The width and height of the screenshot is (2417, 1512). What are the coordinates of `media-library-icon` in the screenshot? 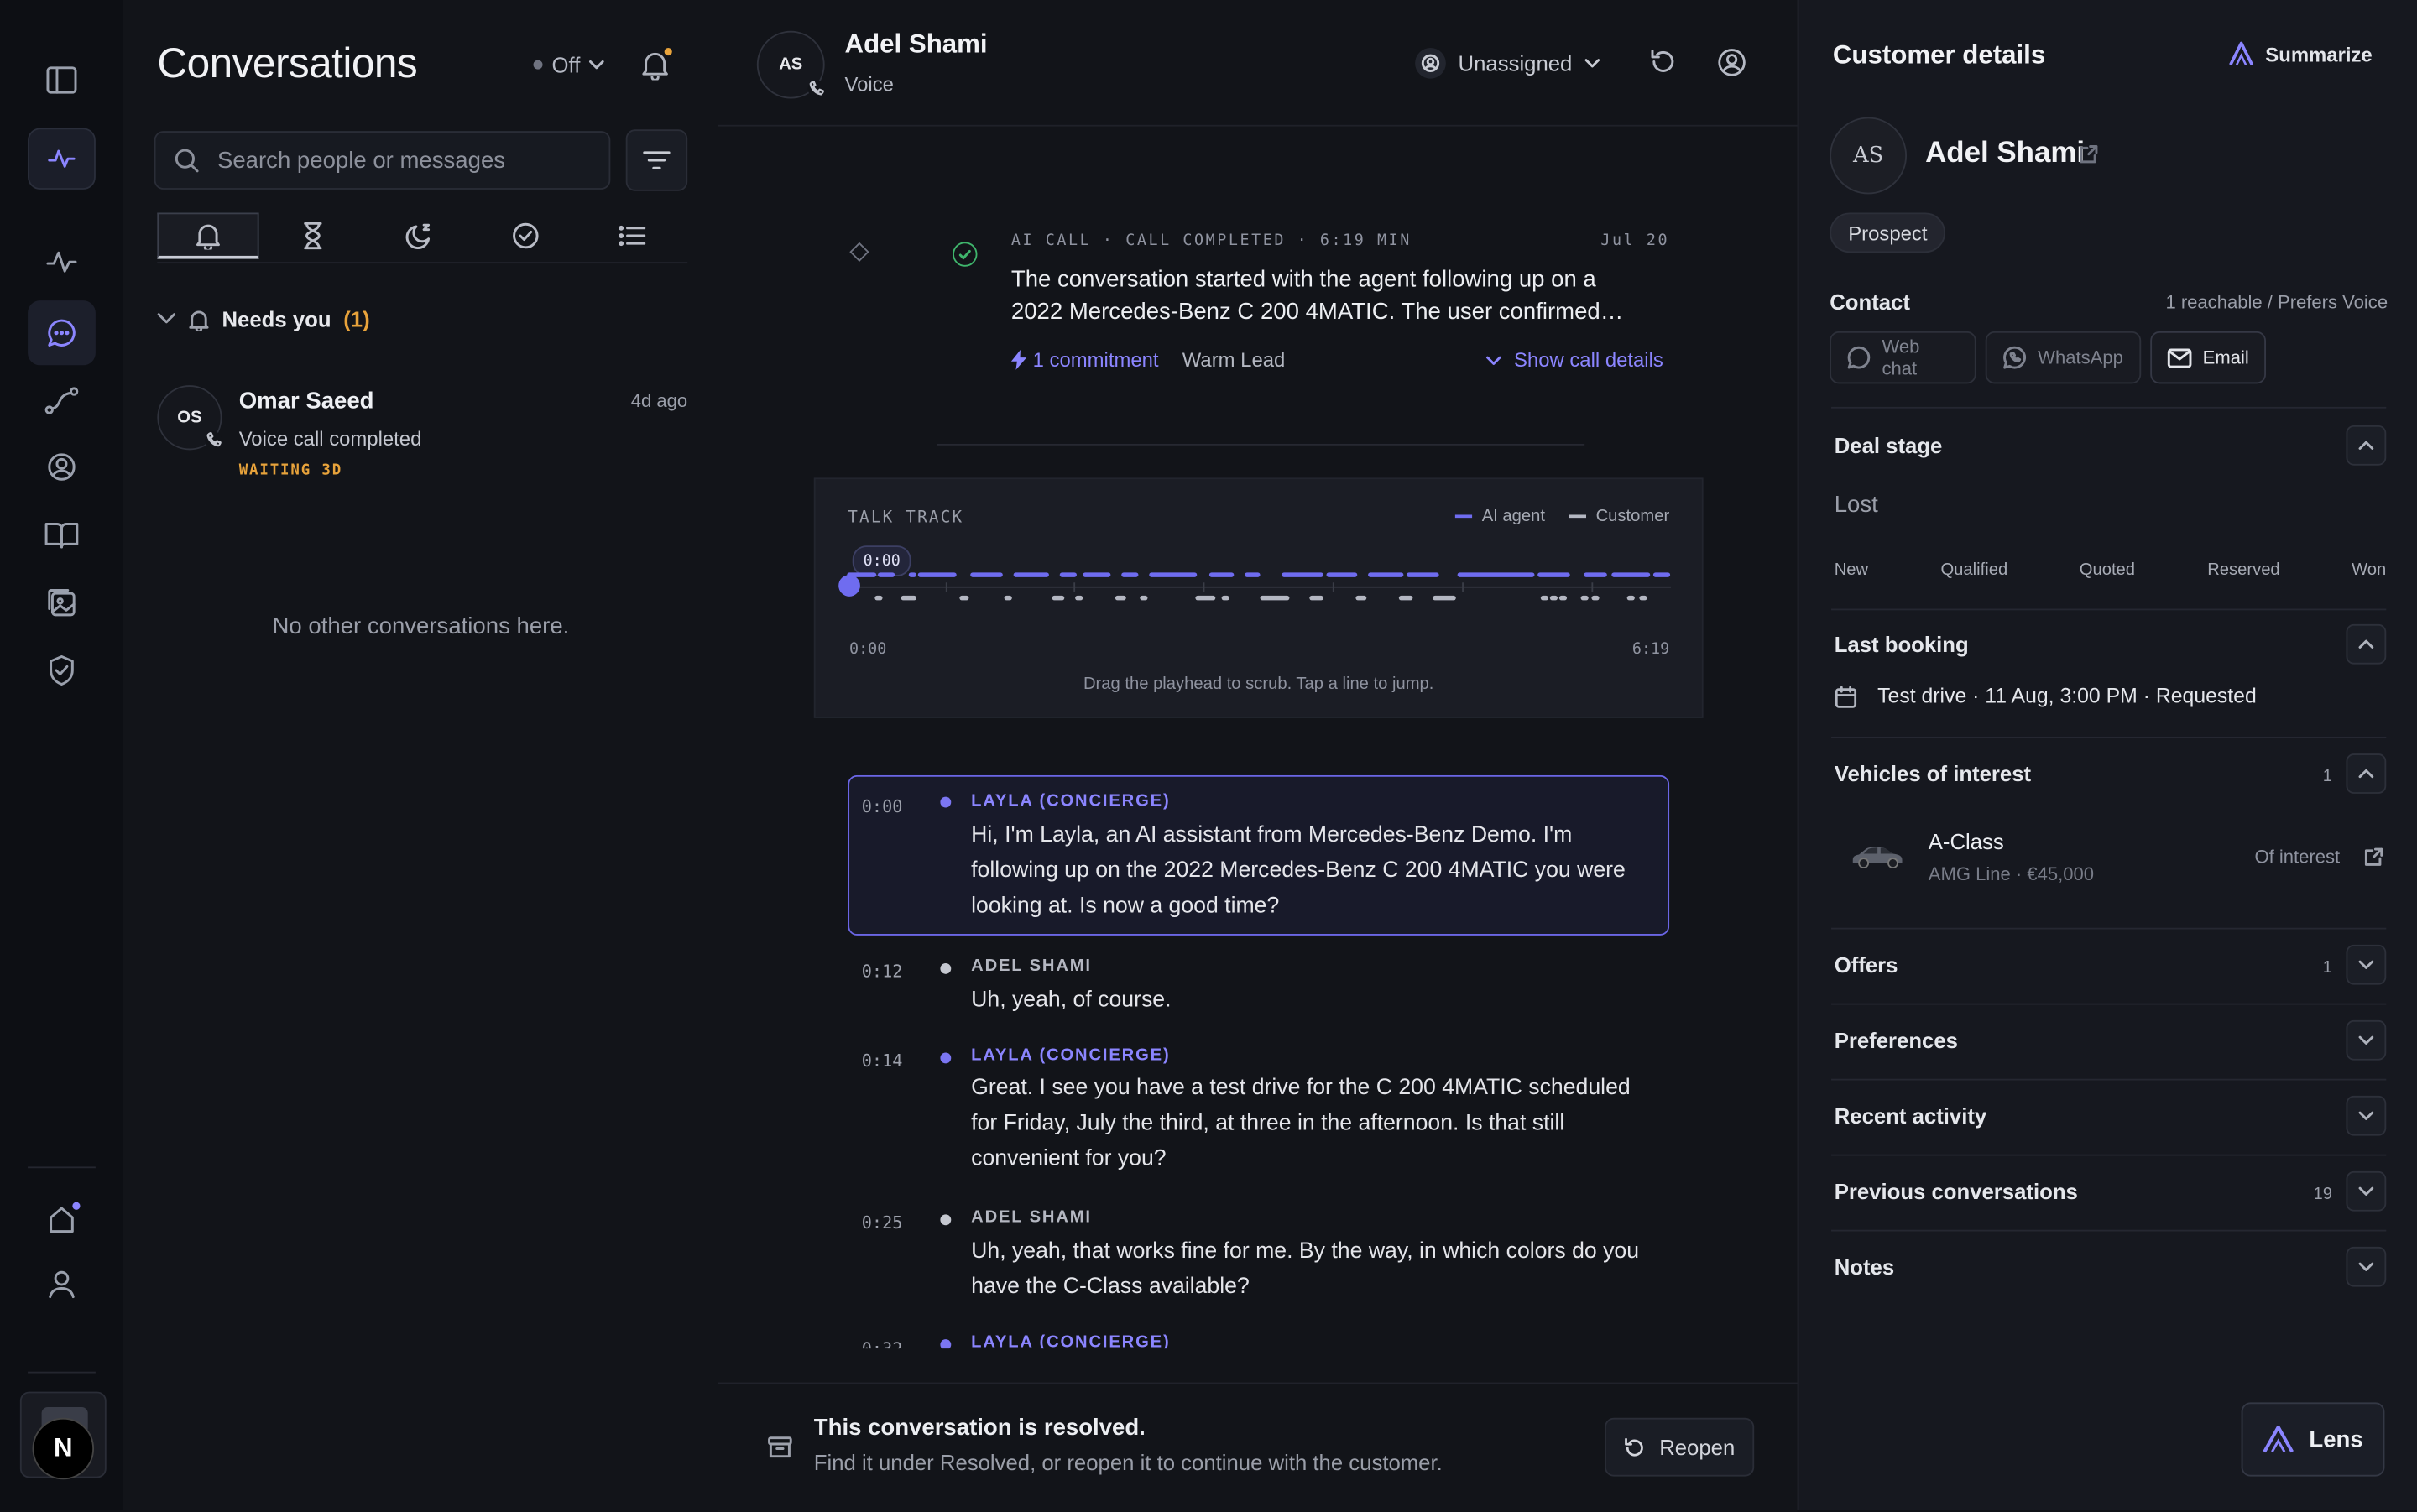 It's located at (62, 602).